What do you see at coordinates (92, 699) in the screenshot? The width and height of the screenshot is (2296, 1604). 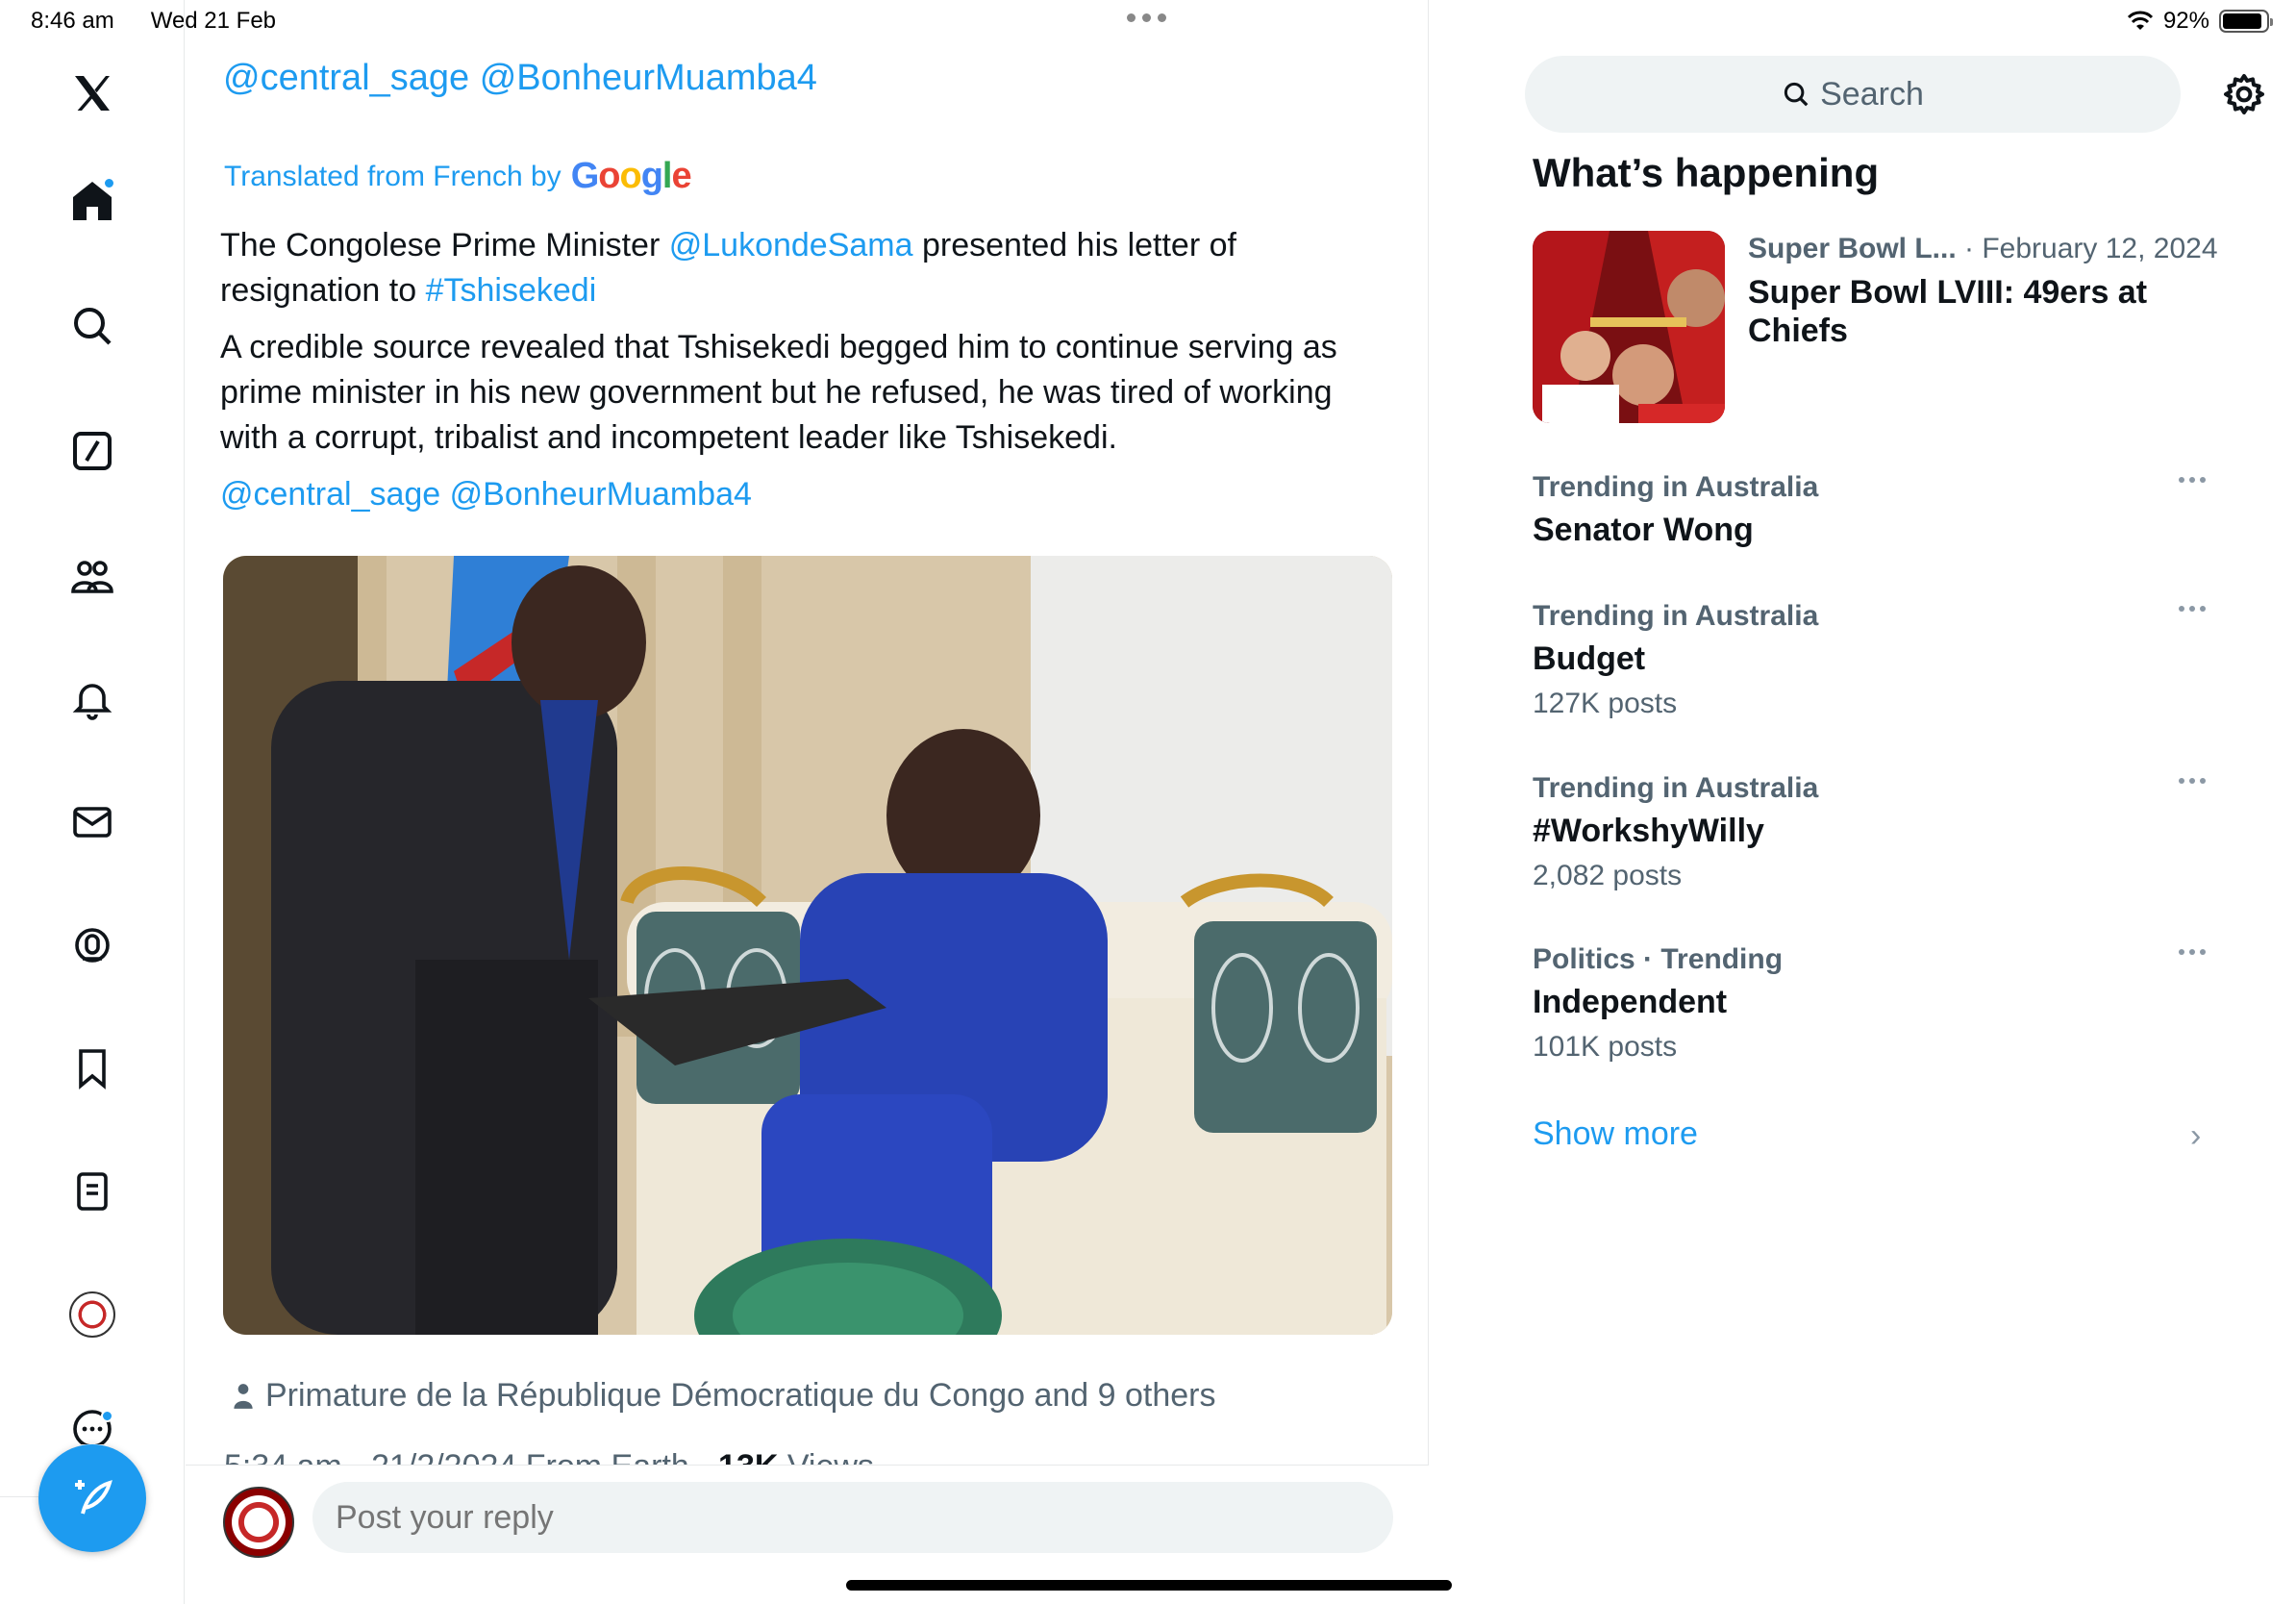 I see `notifications-icon` at bounding box center [92, 699].